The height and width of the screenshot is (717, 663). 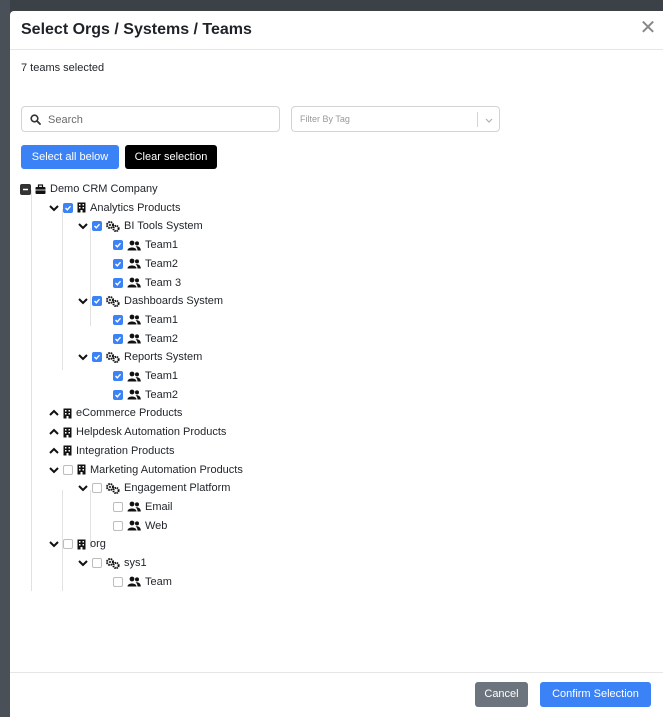 What do you see at coordinates (160, 120) in the screenshot?
I see `search-input` at bounding box center [160, 120].